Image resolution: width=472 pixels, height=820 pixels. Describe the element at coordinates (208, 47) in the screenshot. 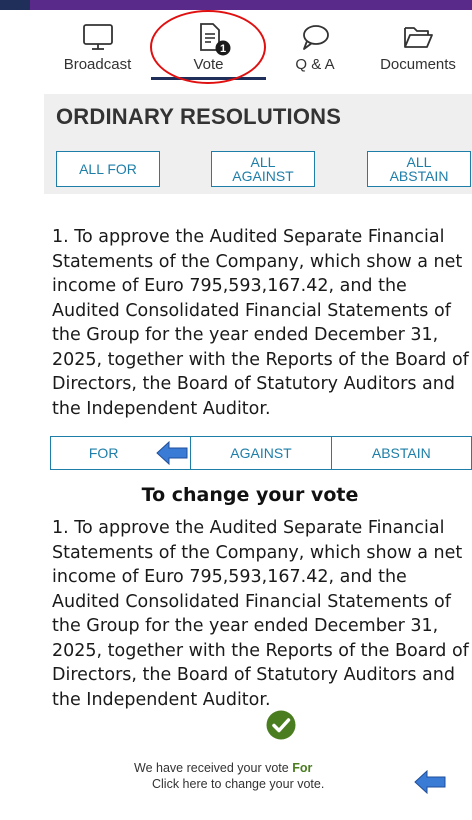

I see `highlight-circle` at that location.